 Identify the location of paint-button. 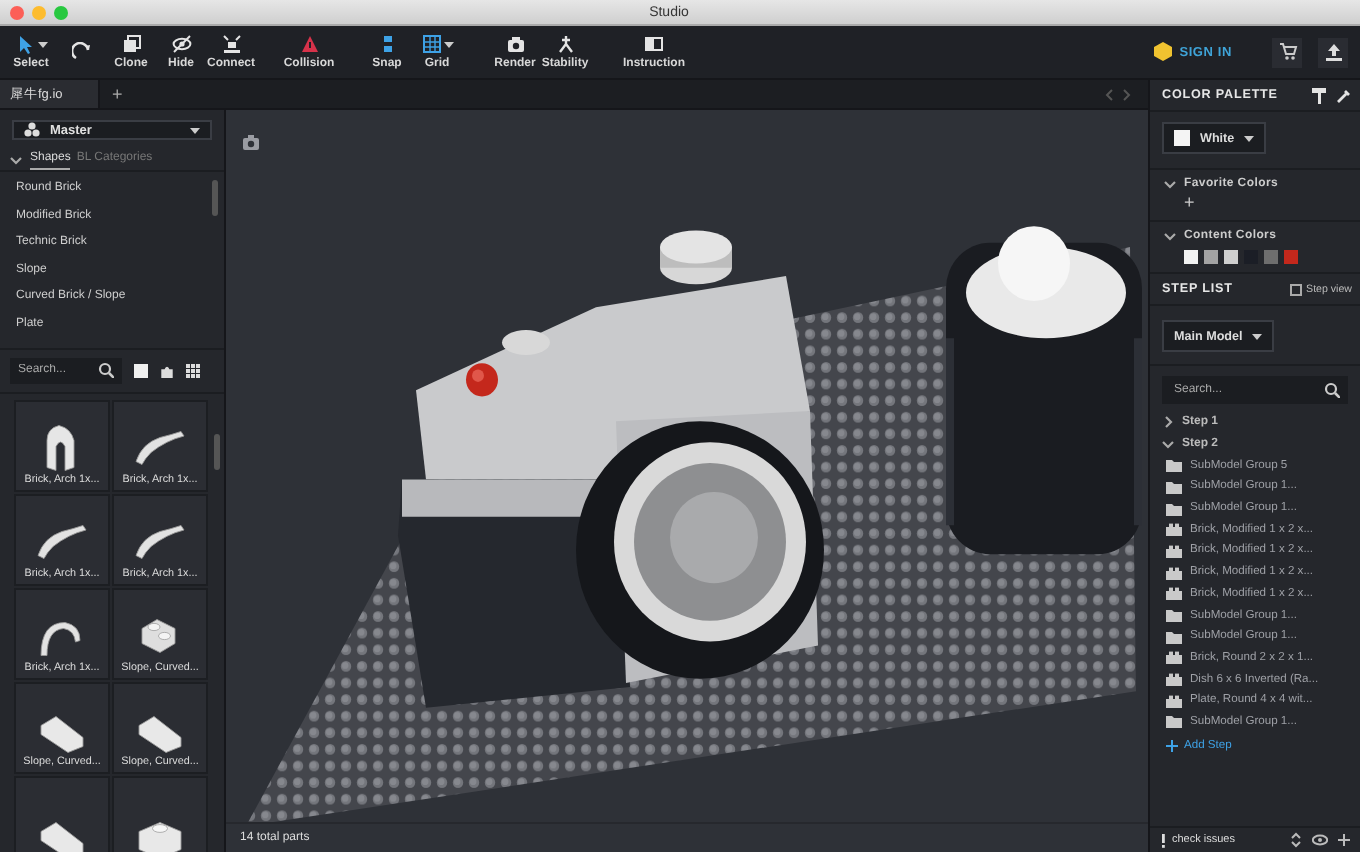
(1319, 95).